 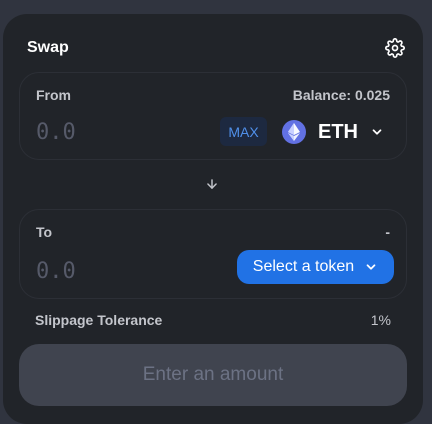 I want to click on from-token-select: ETH, so click(x=333, y=132).